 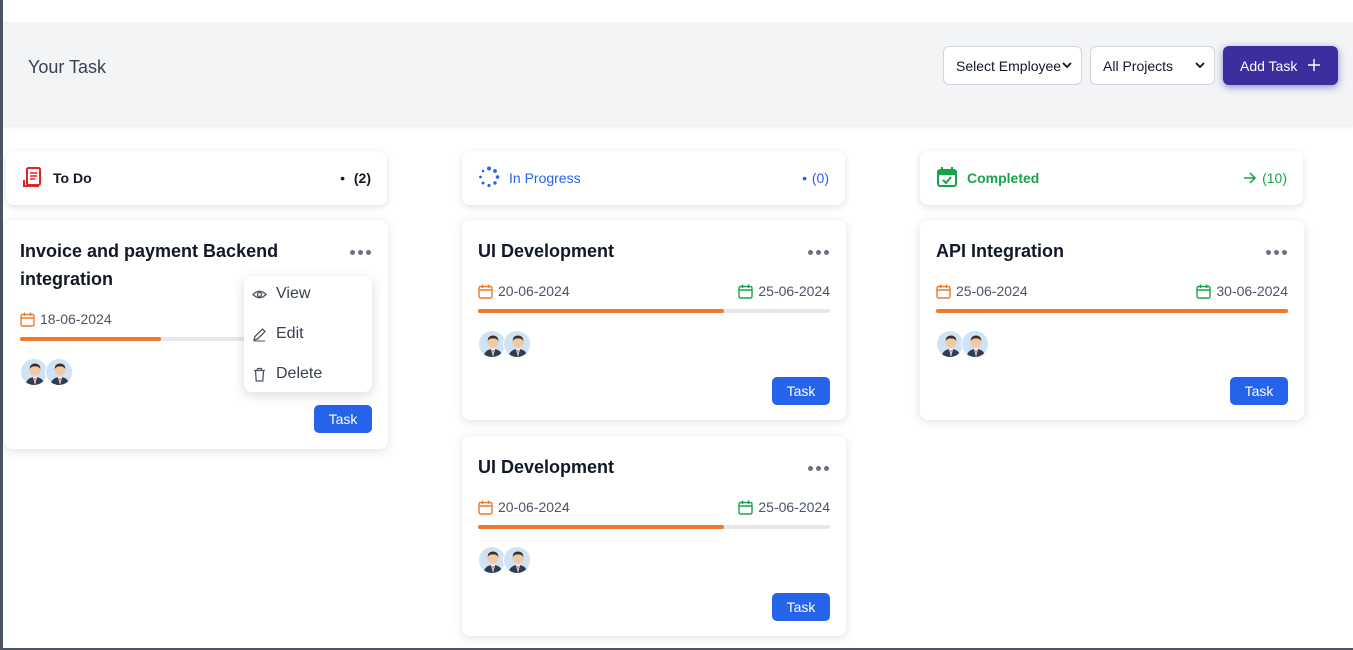 I want to click on employee-select: Select Employee, so click(x=1012, y=65).